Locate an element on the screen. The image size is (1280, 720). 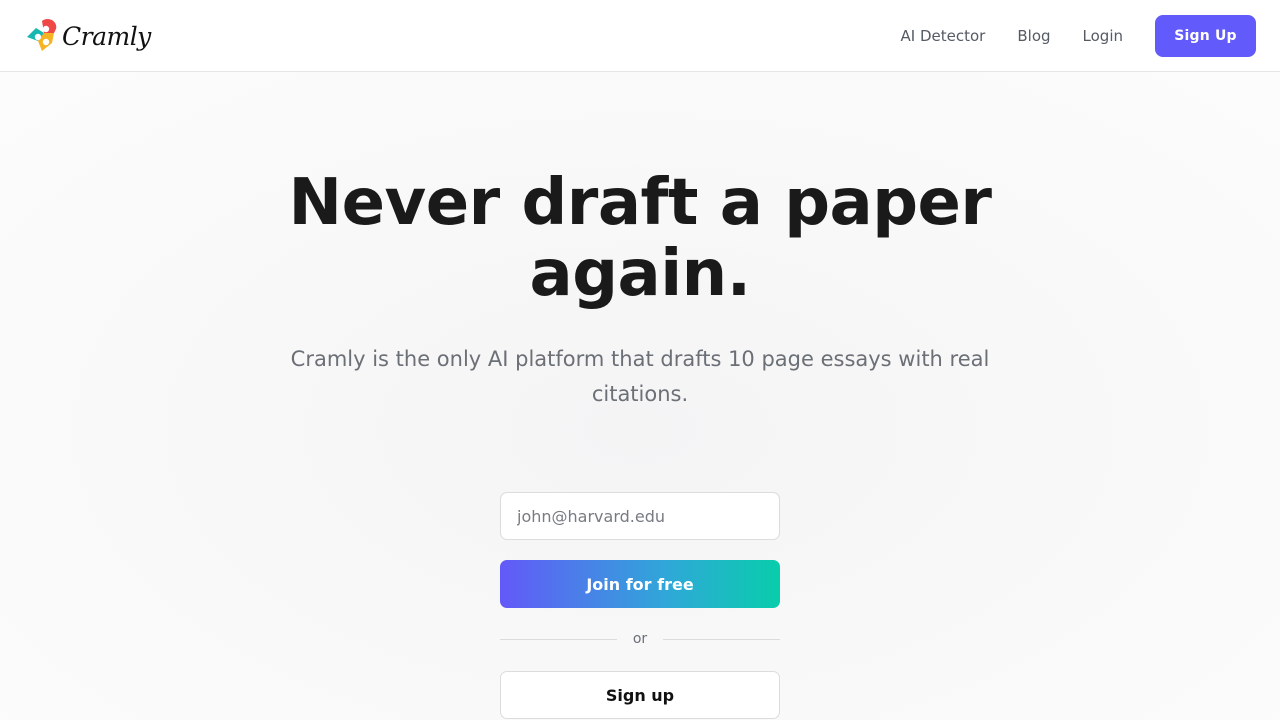
or-divider: or is located at coordinates (640, 639).